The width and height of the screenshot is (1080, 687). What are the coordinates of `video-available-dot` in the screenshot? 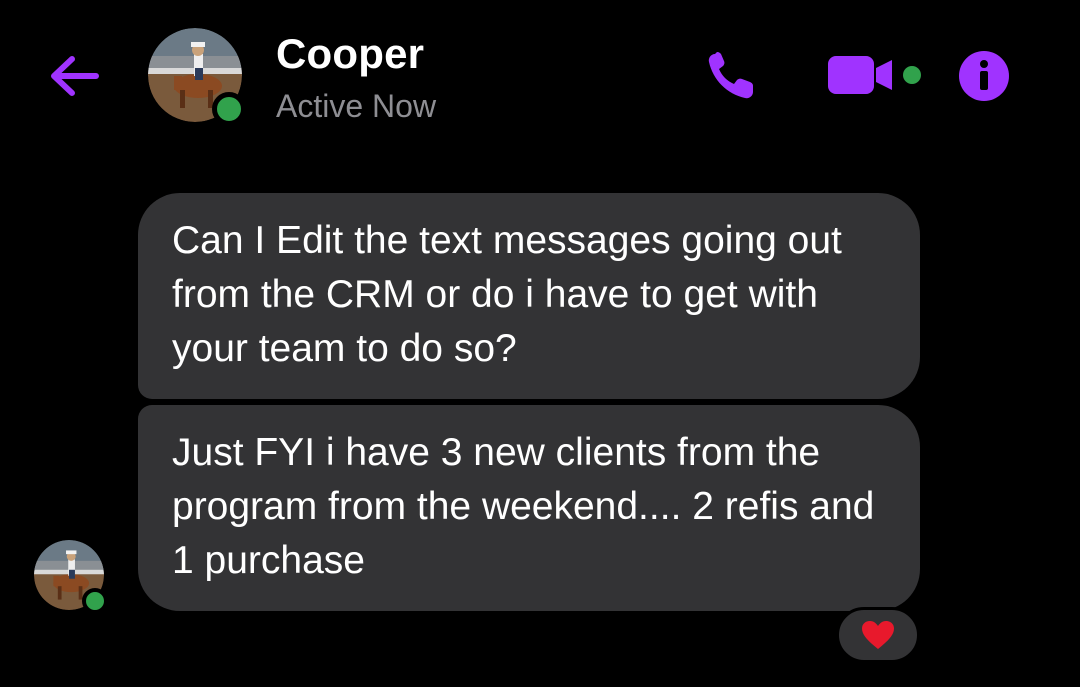 It's located at (912, 75).